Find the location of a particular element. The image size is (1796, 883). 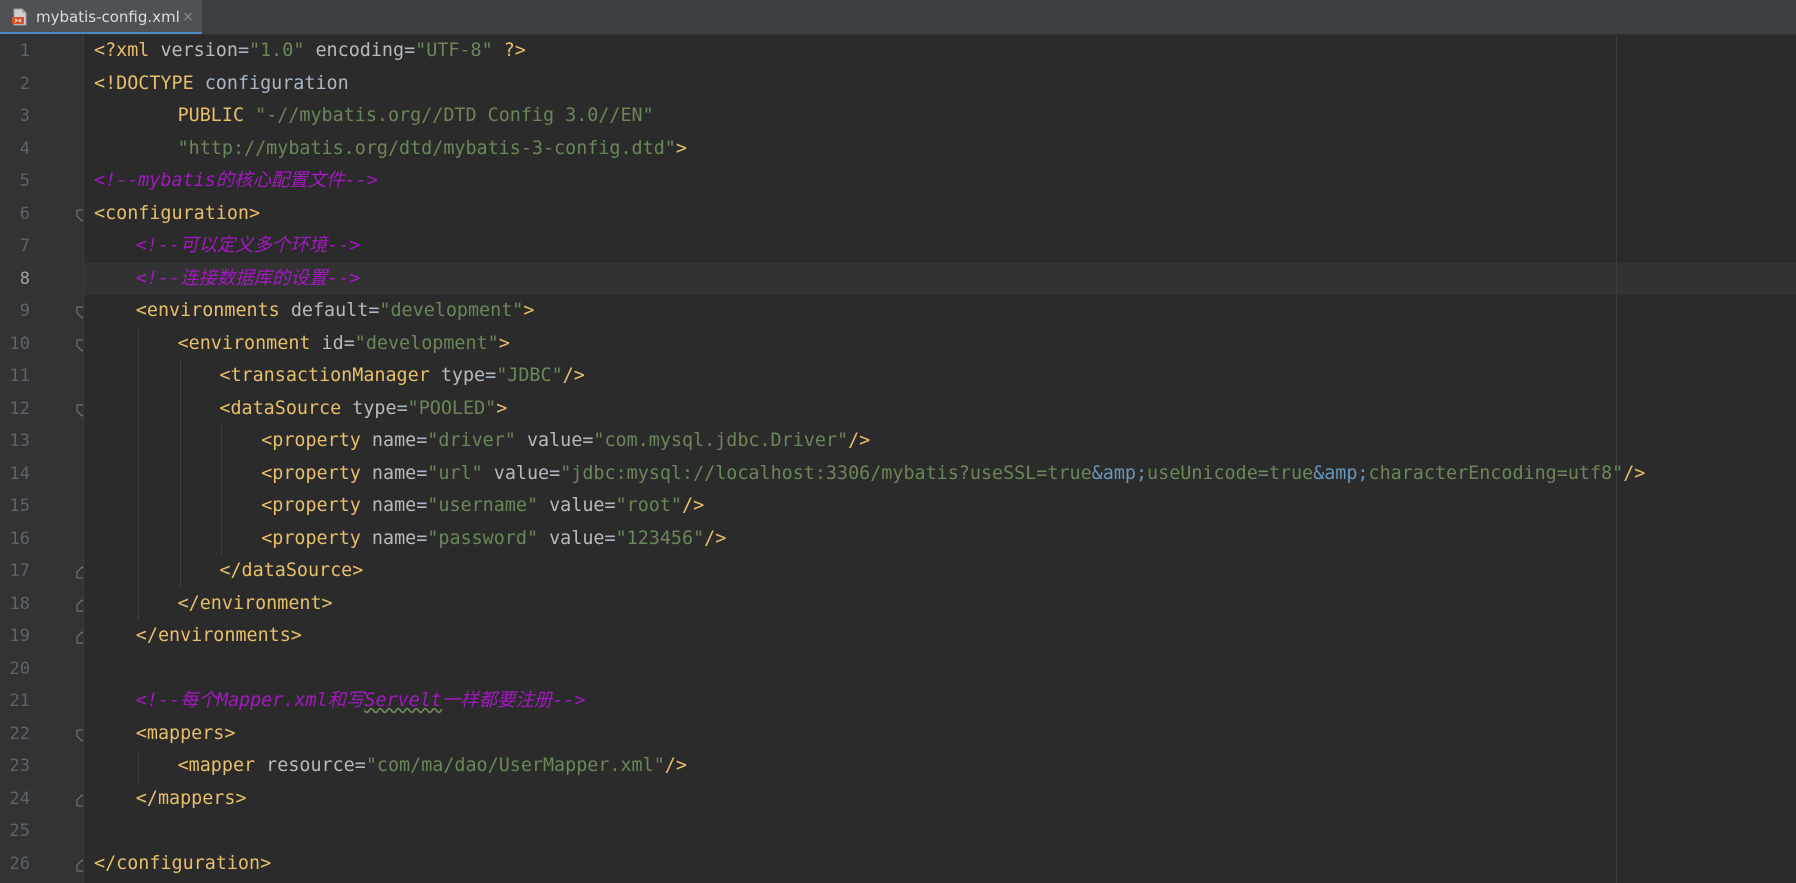

xml-file-icon is located at coordinates (20, 17).